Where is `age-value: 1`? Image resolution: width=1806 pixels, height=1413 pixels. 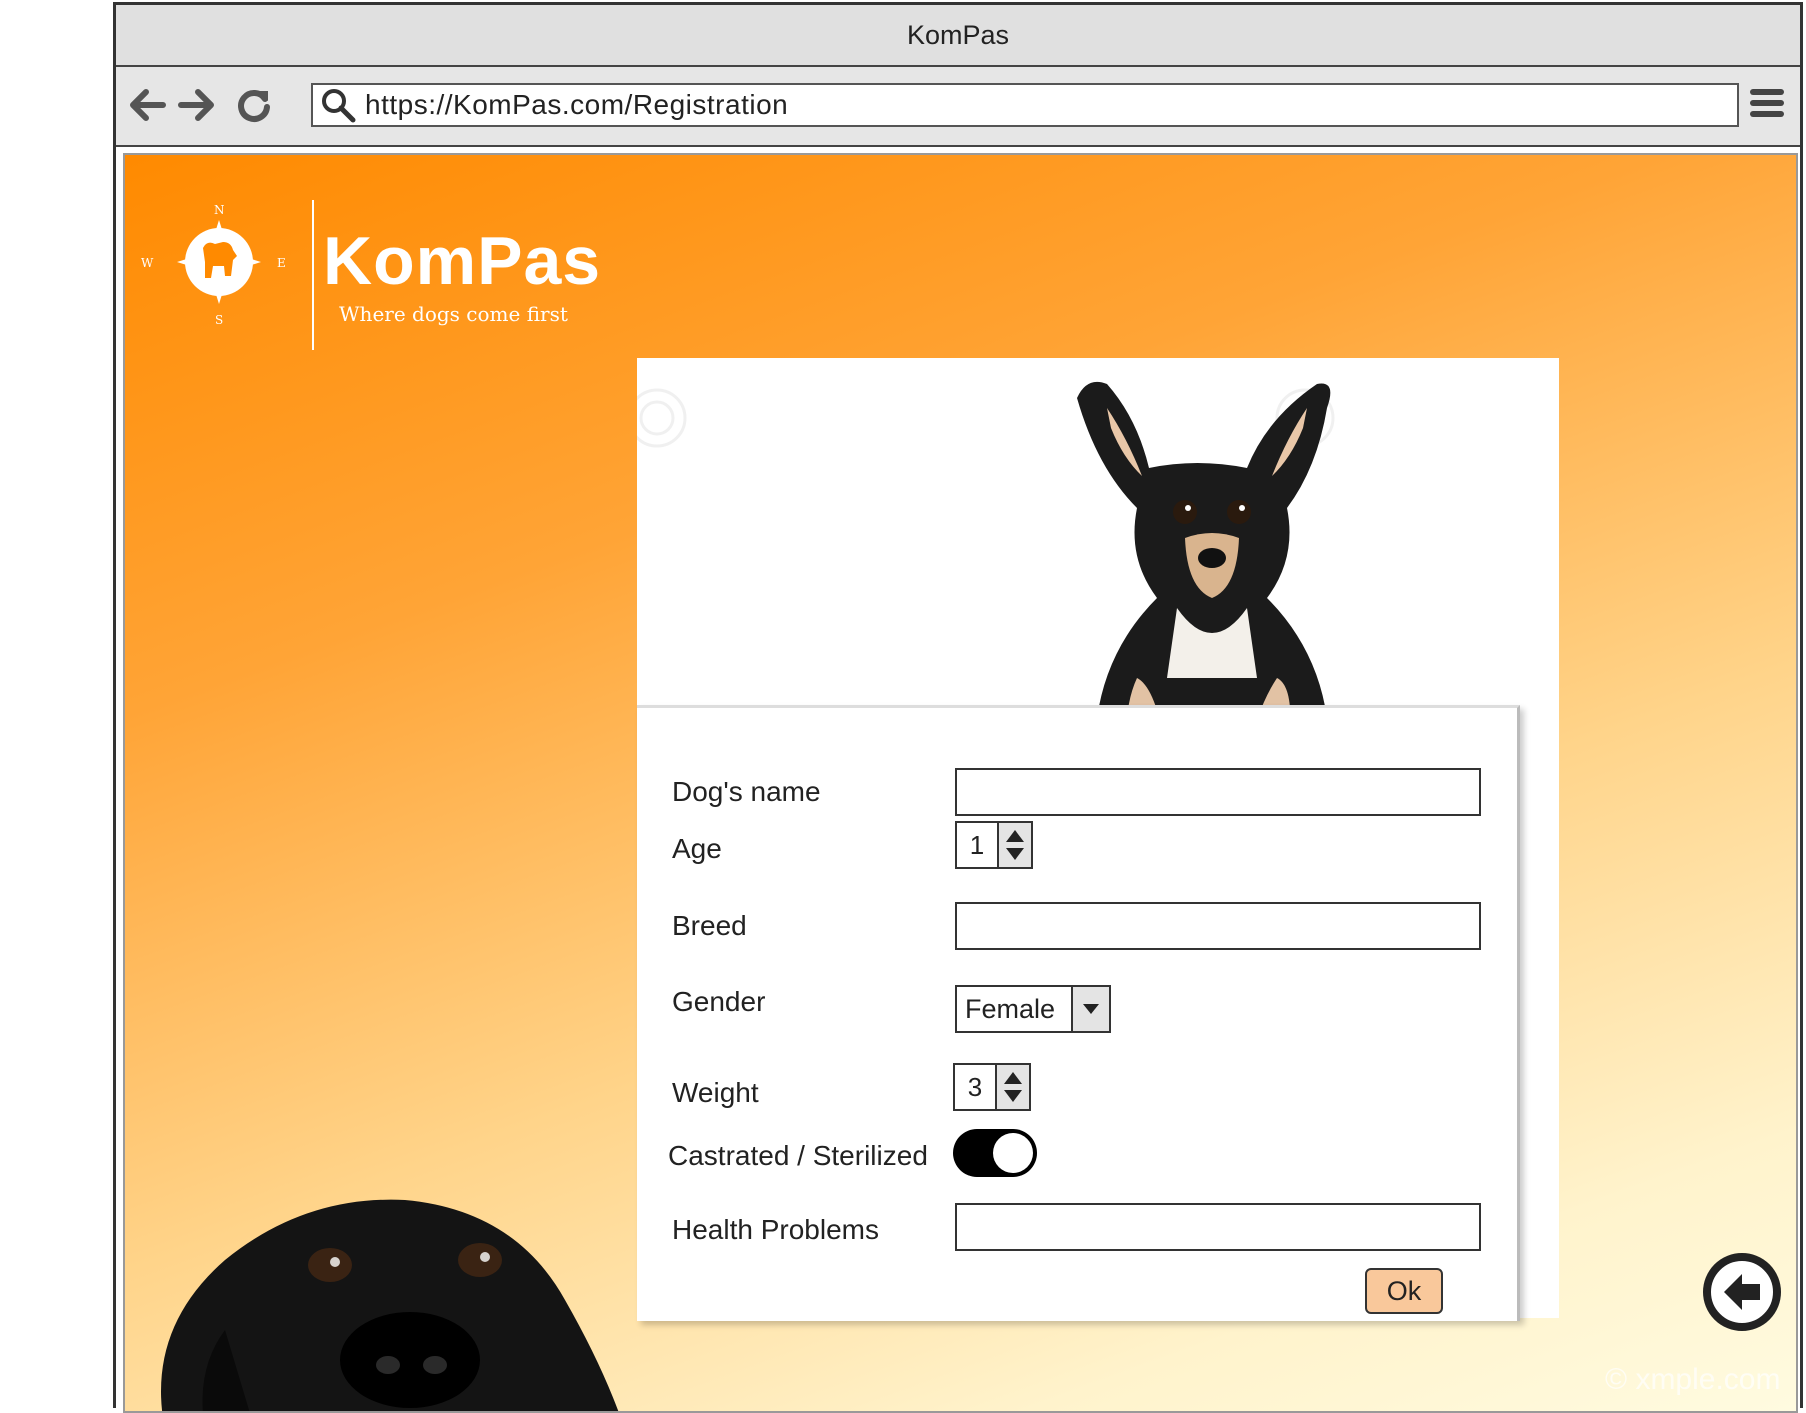 age-value: 1 is located at coordinates (977, 844).